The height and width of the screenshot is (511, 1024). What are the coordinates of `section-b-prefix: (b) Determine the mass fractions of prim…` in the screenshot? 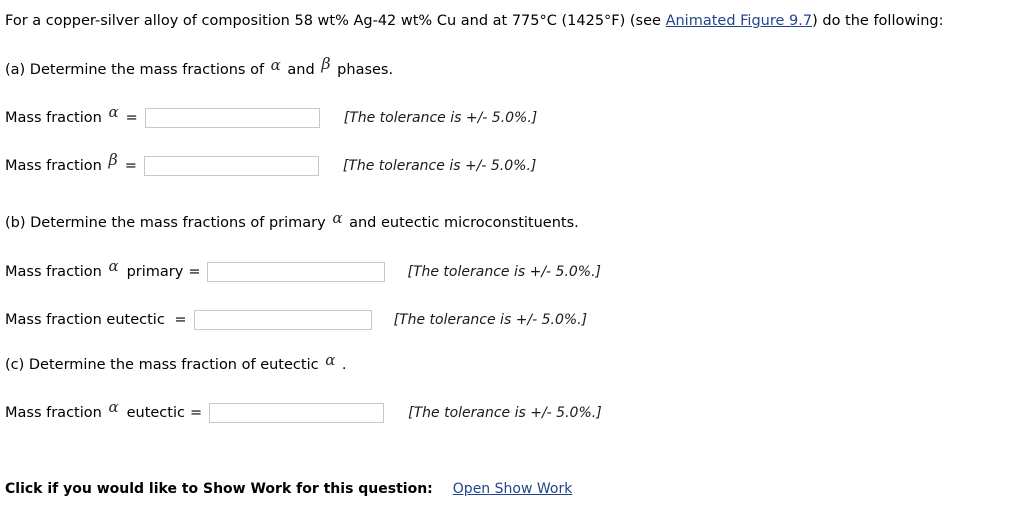 It's located at (168, 223).